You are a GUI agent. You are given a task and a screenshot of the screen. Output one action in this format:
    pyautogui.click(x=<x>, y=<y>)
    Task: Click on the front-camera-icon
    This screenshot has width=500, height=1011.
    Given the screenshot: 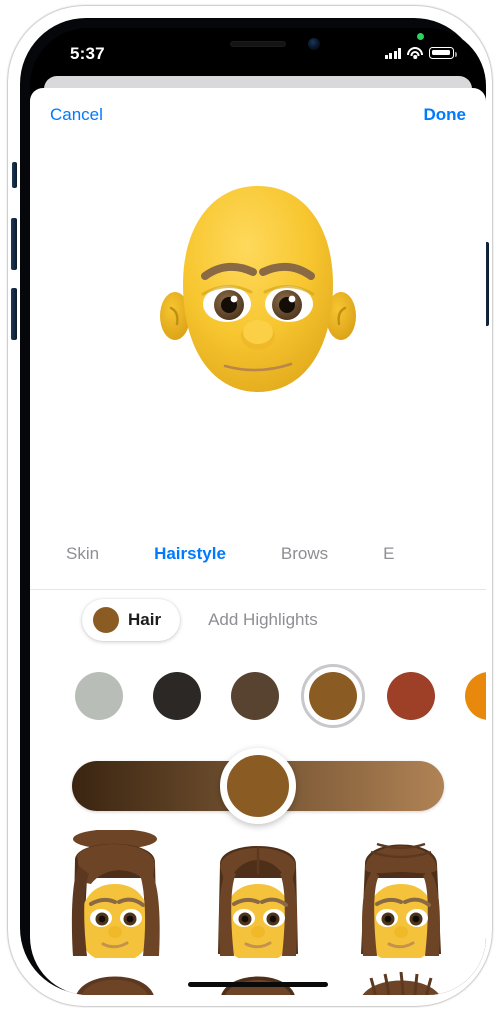 What is the action you would take?
    pyautogui.click(x=314, y=44)
    